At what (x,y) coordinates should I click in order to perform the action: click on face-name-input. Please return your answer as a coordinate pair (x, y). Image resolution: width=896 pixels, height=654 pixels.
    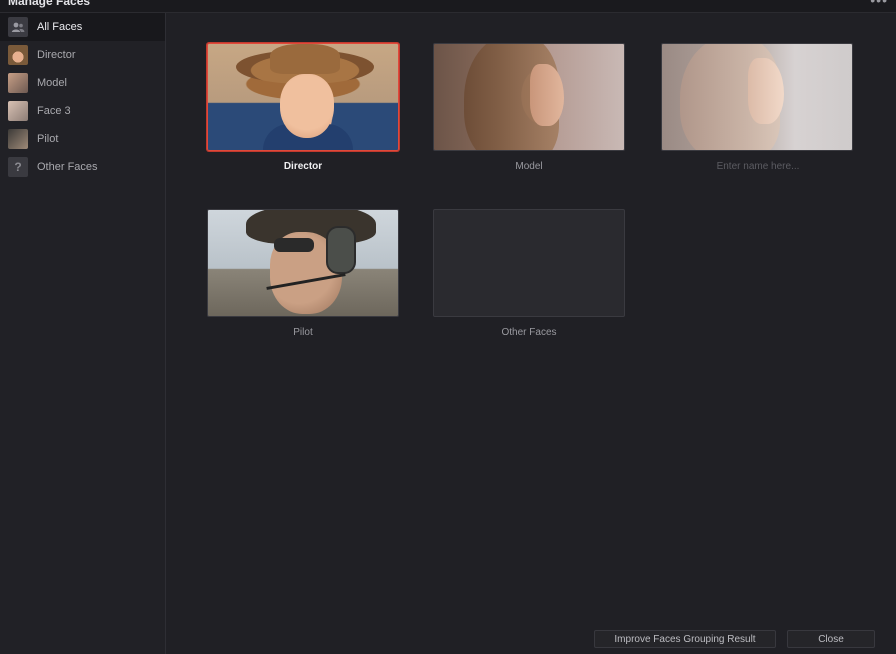
    Looking at the image, I should click on (758, 166).